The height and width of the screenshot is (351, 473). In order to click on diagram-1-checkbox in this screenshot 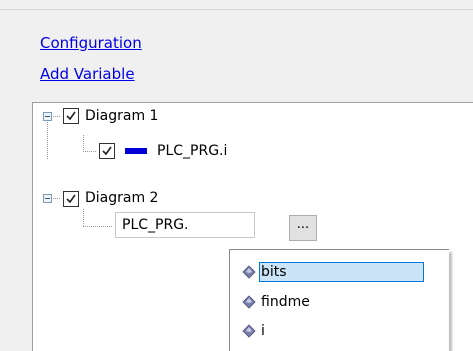, I will do `click(71, 116)`.